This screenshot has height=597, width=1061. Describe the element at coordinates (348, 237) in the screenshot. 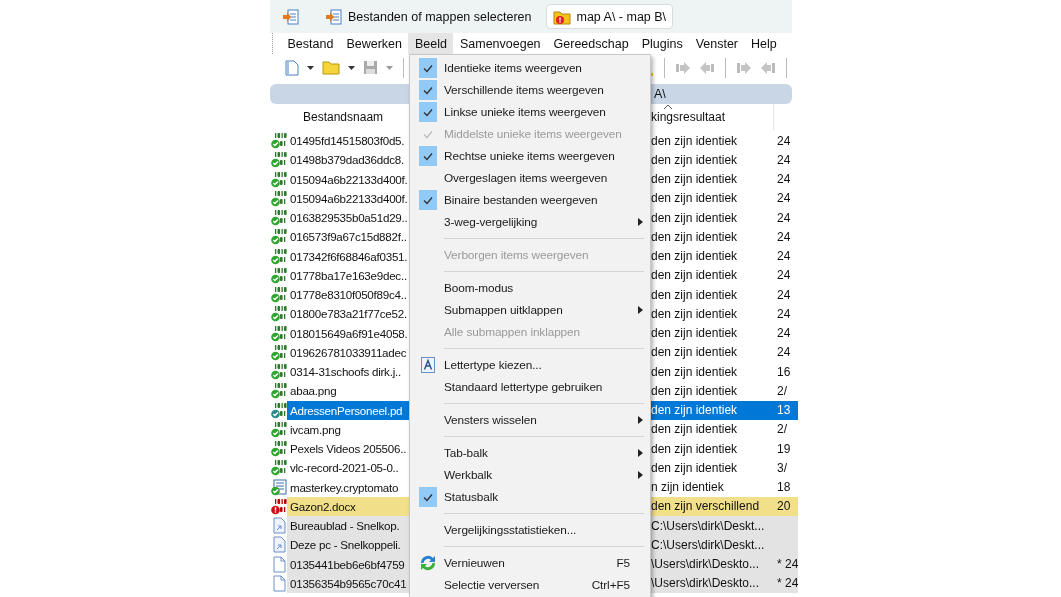

I see `file-name-cell: 016573f9a67c15d882f..` at that location.